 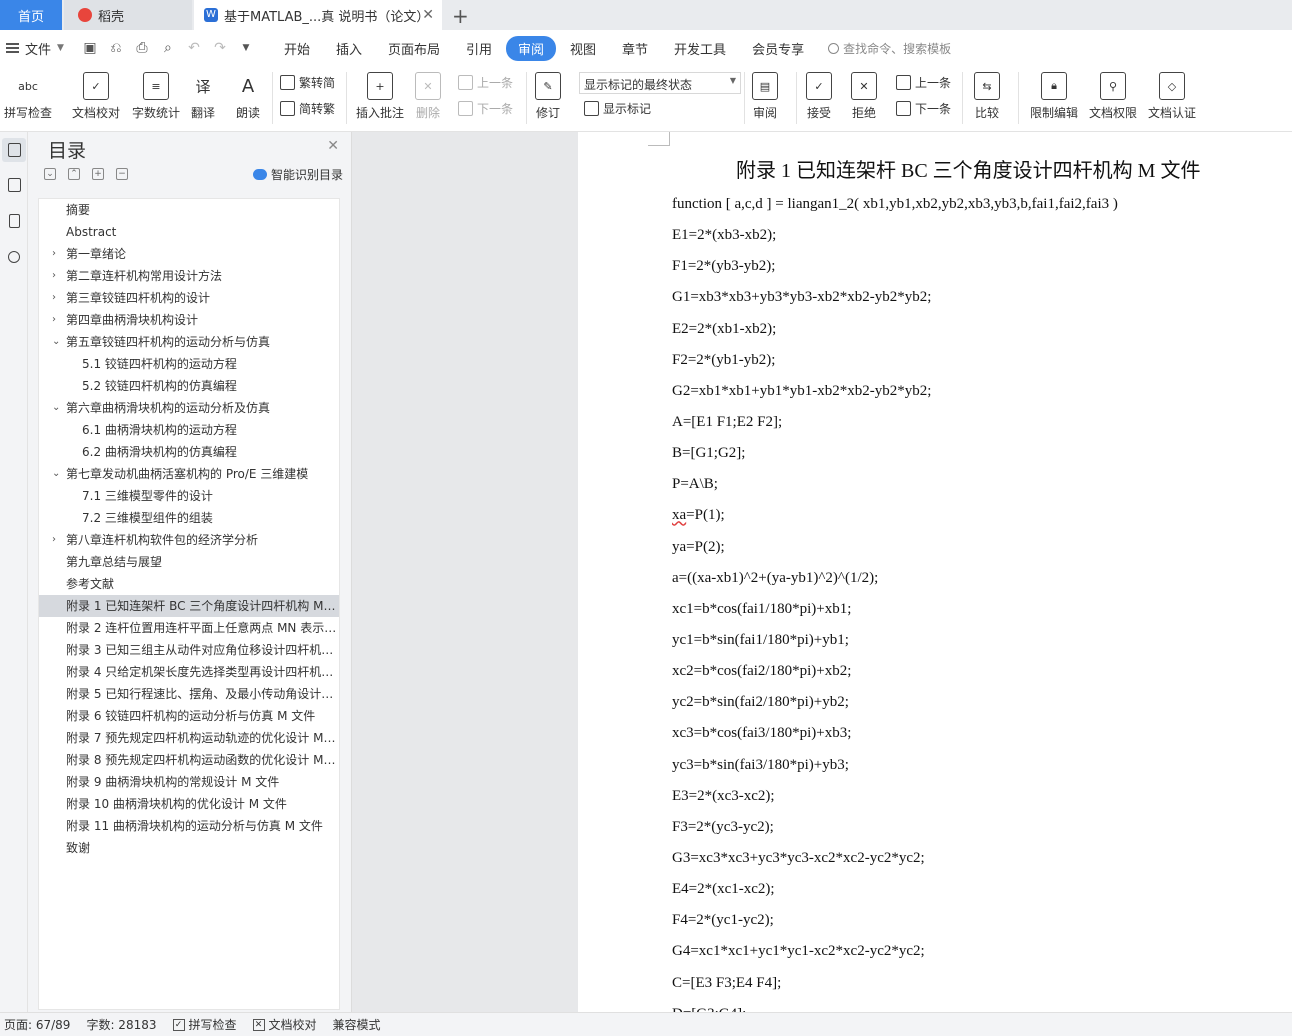 What do you see at coordinates (660, 83) in the screenshot?
I see `markup-state-select: 显示标记的最终状态 ▼` at bounding box center [660, 83].